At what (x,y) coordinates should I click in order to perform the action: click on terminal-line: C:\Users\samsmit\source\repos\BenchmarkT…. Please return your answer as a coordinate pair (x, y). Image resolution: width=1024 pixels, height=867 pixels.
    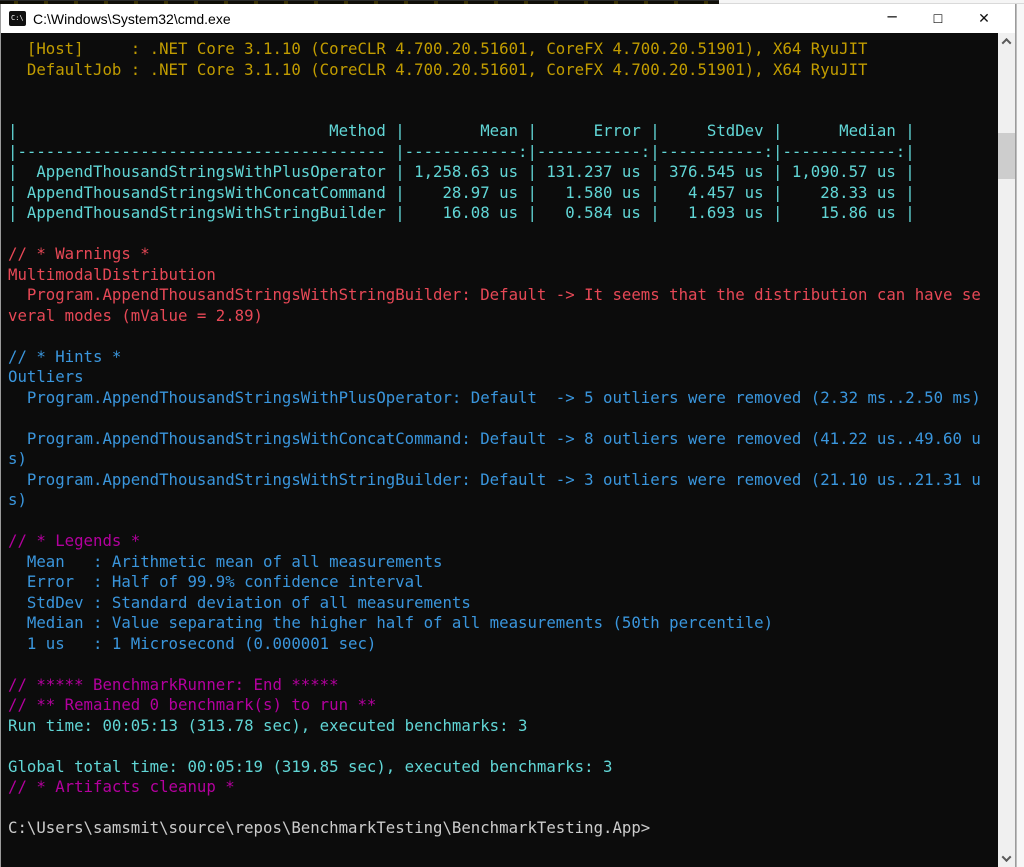
    Looking at the image, I should click on (329, 827).